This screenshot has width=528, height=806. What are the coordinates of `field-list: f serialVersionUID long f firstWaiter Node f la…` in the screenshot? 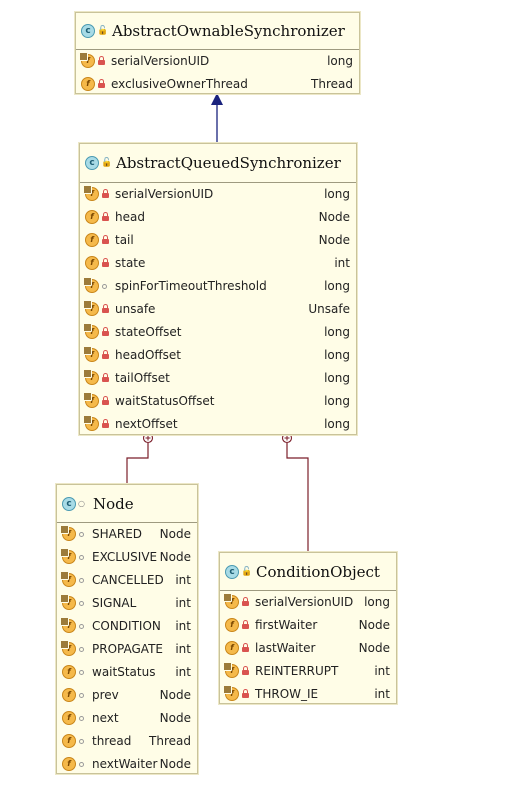 It's located at (308, 648).